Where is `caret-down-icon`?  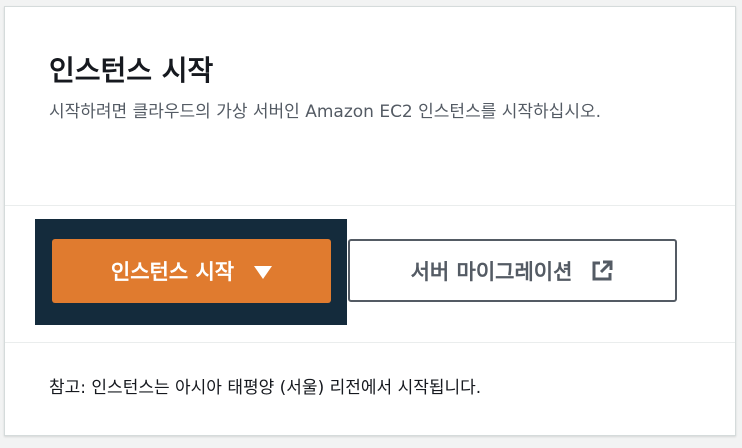
caret-down-icon is located at coordinates (263, 272).